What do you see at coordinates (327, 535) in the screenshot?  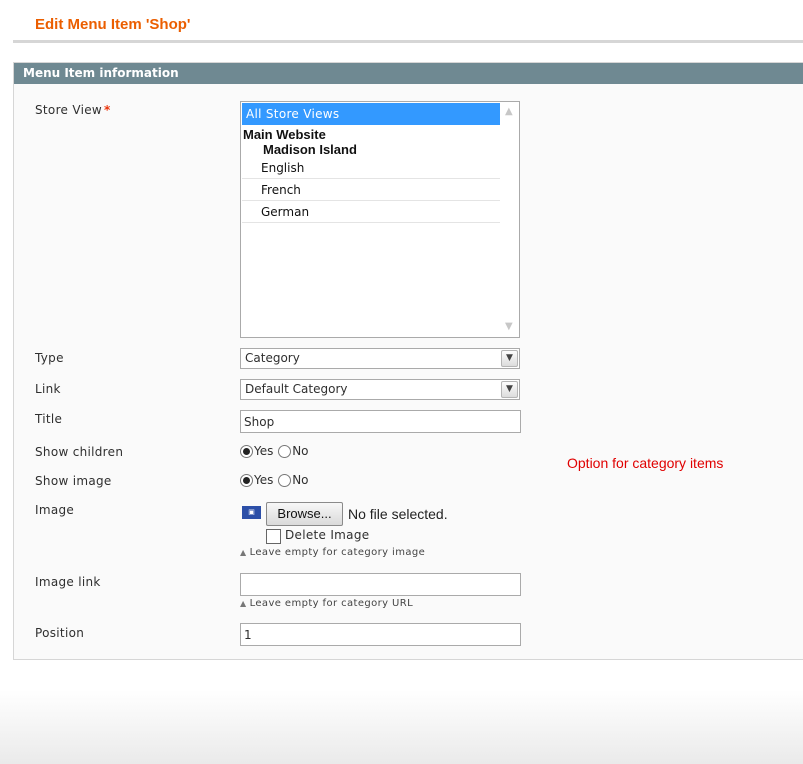 I see `delete-image-label: Delete Image` at bounding box center [327, 535].